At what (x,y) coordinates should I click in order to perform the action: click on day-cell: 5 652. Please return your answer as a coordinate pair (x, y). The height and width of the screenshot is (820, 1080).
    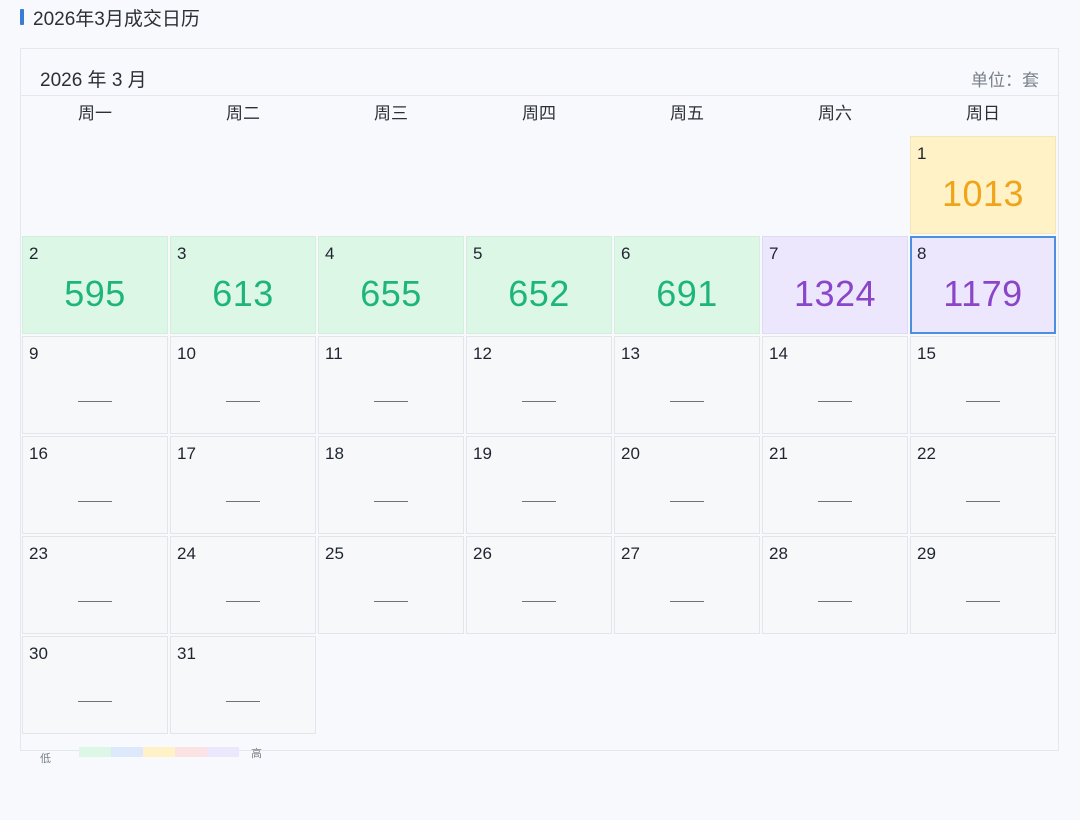
    Looking at the image, I should click on (539, 285).